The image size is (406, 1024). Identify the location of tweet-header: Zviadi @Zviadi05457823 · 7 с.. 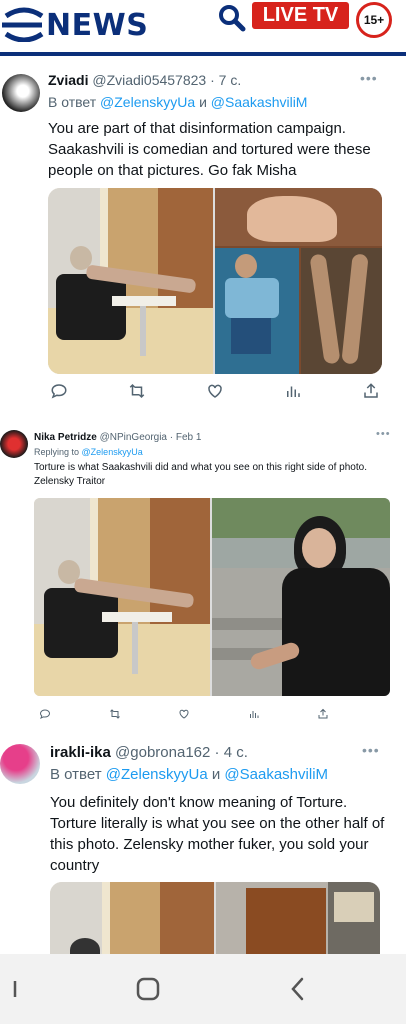
(144, 80).